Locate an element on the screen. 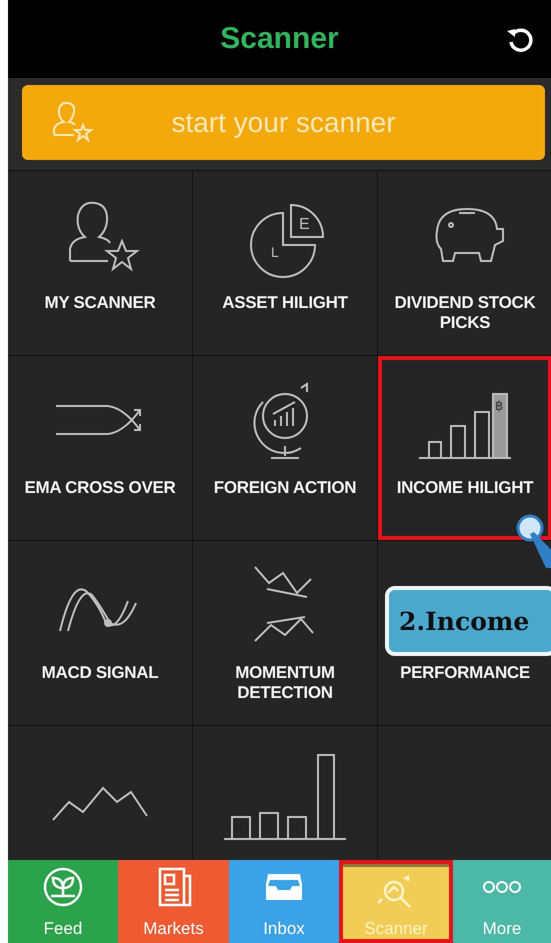 This screenshot has height=943, width=551. scanner-tile: MACD SIGNAL is located at coordinates (100, 633).